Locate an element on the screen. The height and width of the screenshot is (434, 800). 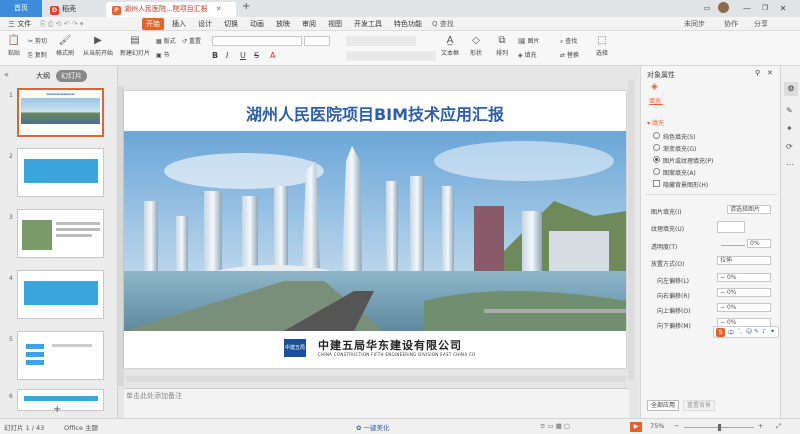
punctuation-icon: ʻ, is located at coordinates (740, 331).